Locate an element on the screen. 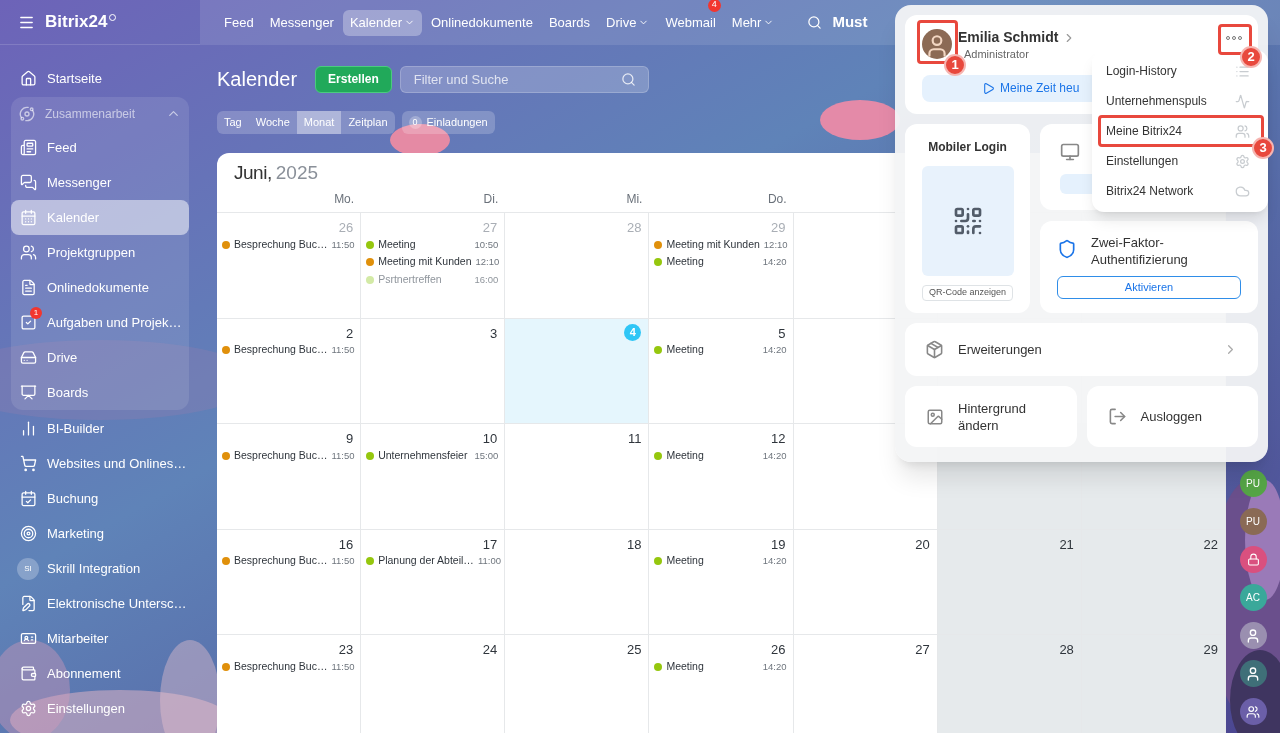 This screenshot has width=1280, height=733. avatar-icon: SI is located at coordinates (28, 568).